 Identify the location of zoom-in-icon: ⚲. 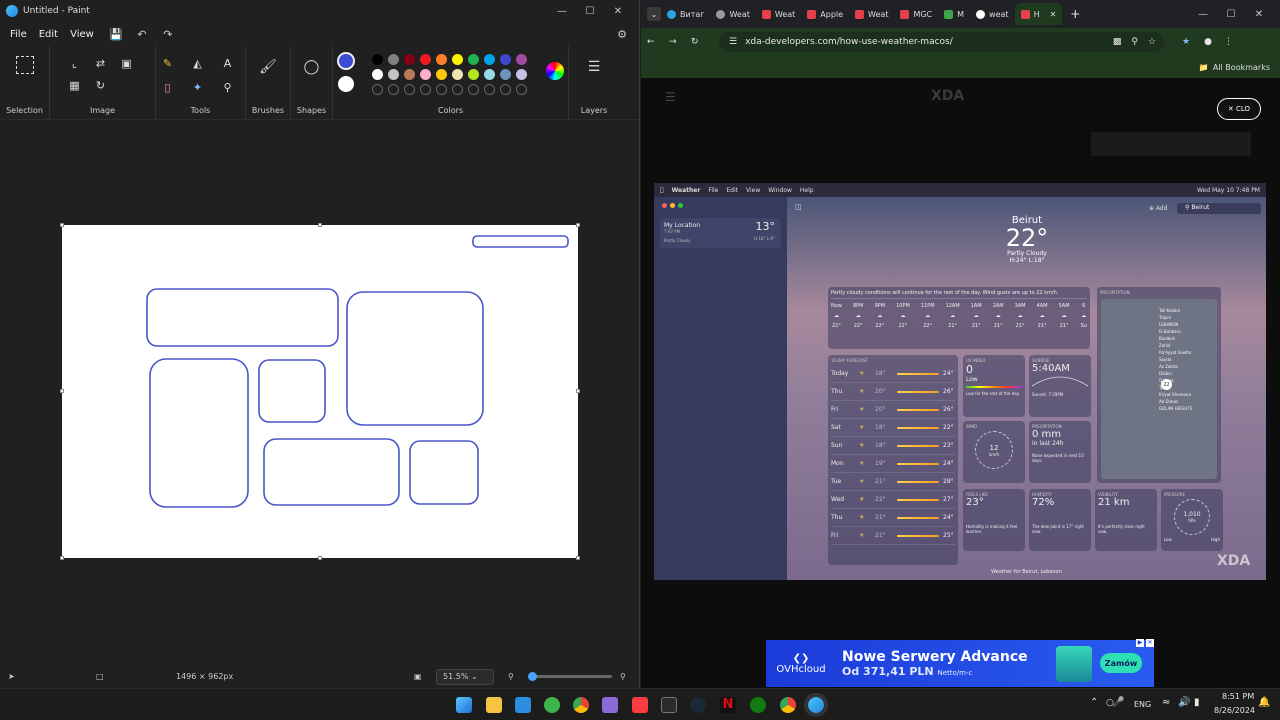
(623, 676).